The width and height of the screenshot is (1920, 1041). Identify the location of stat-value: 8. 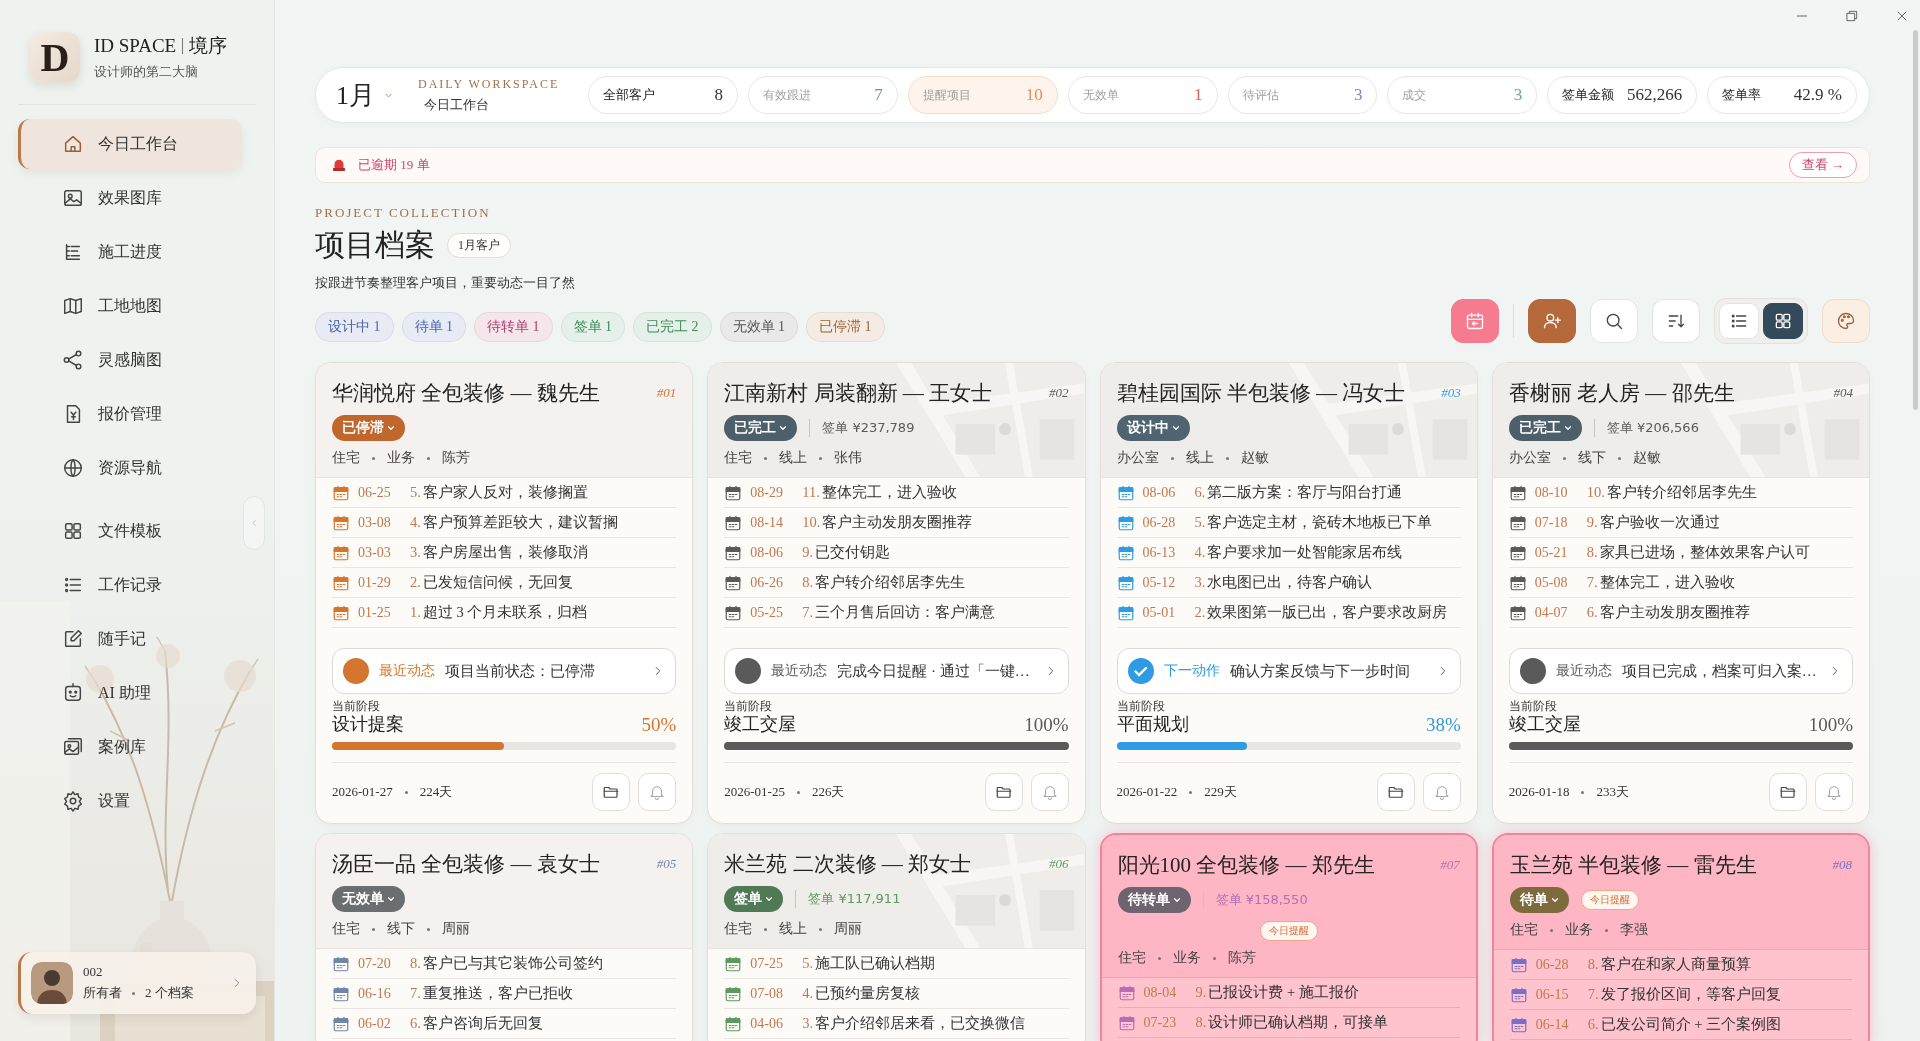
(718, 95).